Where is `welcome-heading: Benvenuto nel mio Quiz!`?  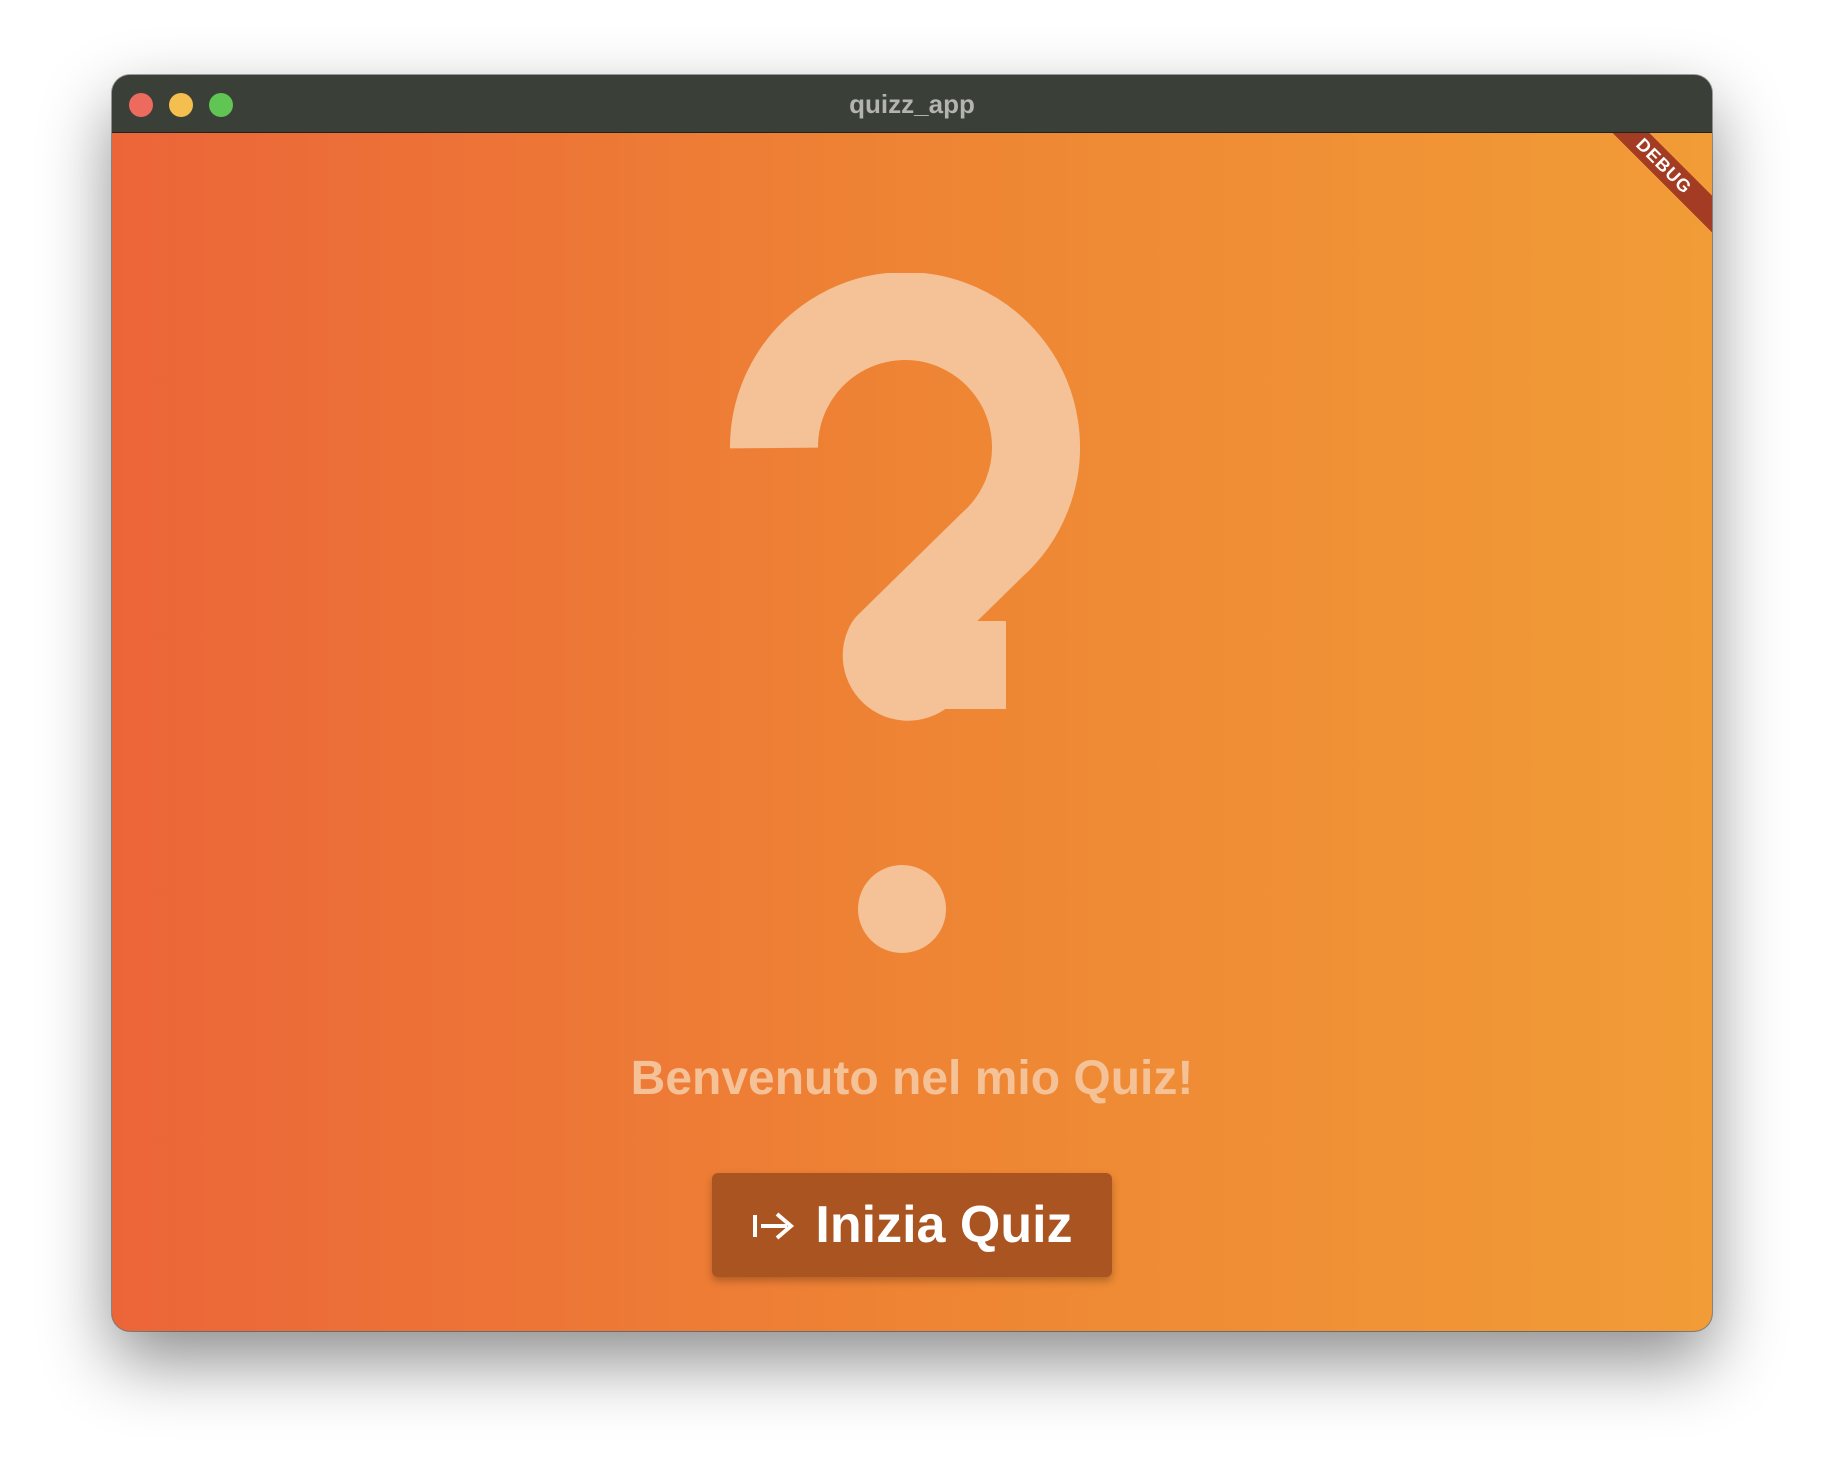
welcome-heading: Benvenuto nel mio Quiz! is located at coordinates (912, 1078).